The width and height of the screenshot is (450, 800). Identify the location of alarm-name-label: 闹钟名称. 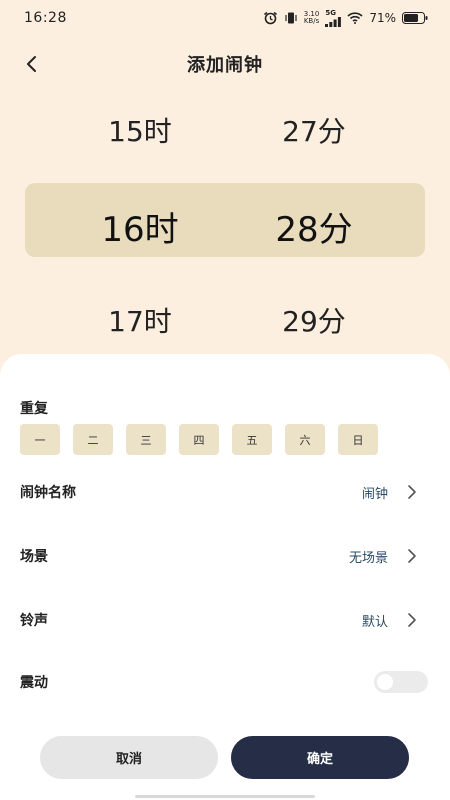
(48, 493).